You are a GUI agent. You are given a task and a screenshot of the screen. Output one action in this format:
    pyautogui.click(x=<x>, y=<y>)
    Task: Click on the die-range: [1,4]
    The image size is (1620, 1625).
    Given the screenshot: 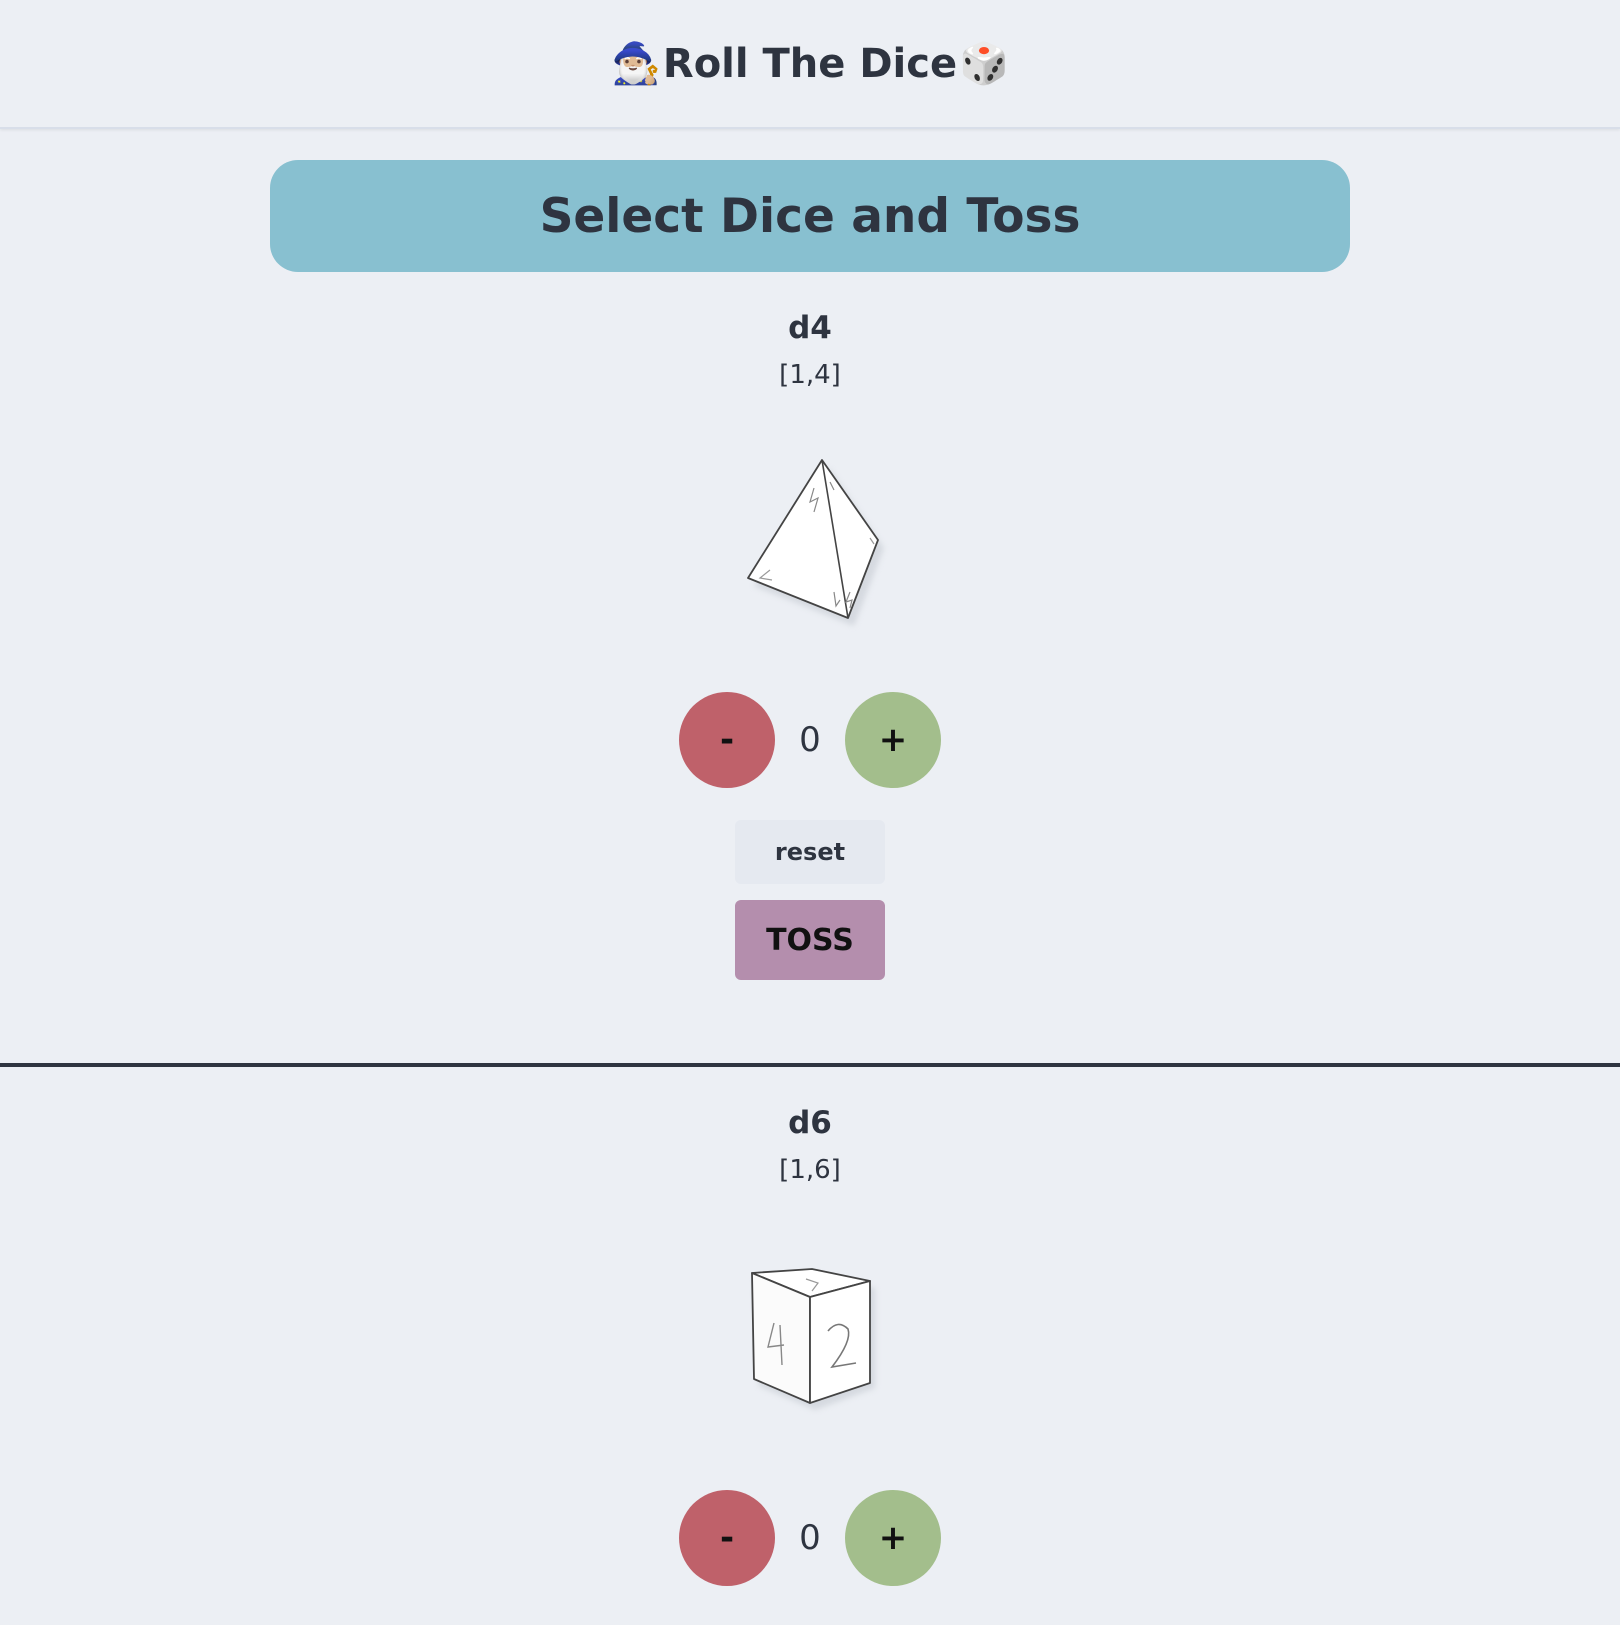 What is the action you would take?
    pyautogui.click(x=810, y=375)
    